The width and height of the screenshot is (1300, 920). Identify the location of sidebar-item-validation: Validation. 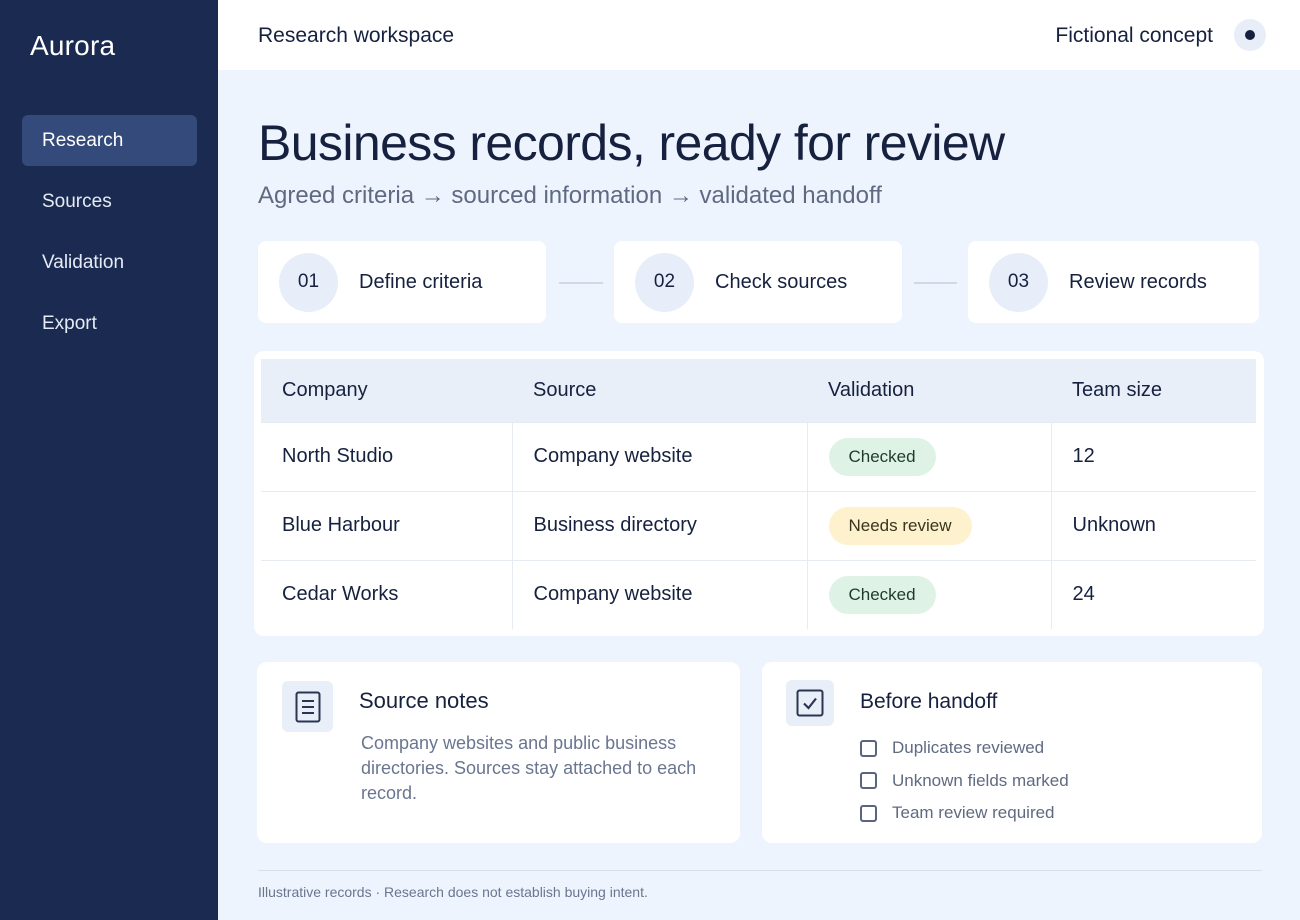
(109, 262).